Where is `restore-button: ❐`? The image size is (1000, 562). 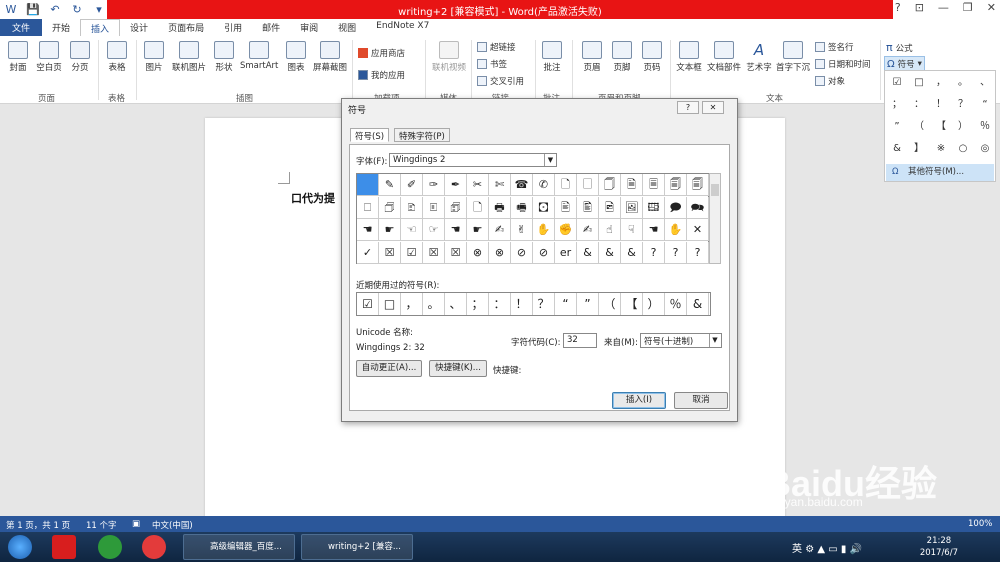
restore-button: ❐ is located at coordinates (968, 7).